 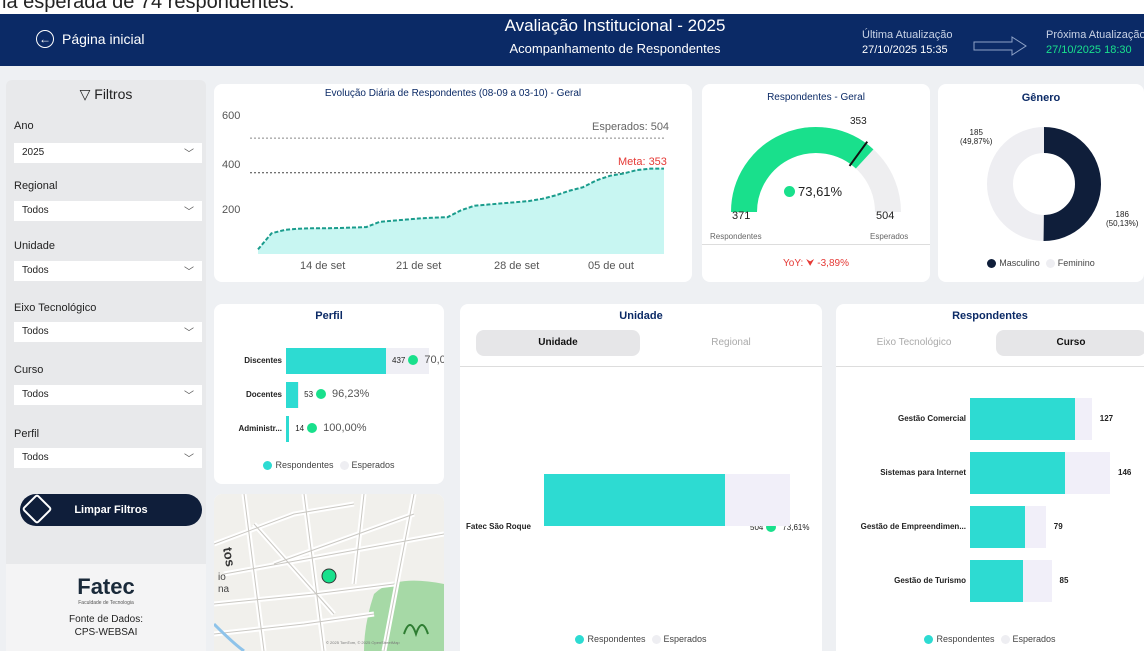 What do you see at coordinates (1016, 184) in the screenshot?
I see `donut-slice-feminino` at bounding box center [1016, 184].